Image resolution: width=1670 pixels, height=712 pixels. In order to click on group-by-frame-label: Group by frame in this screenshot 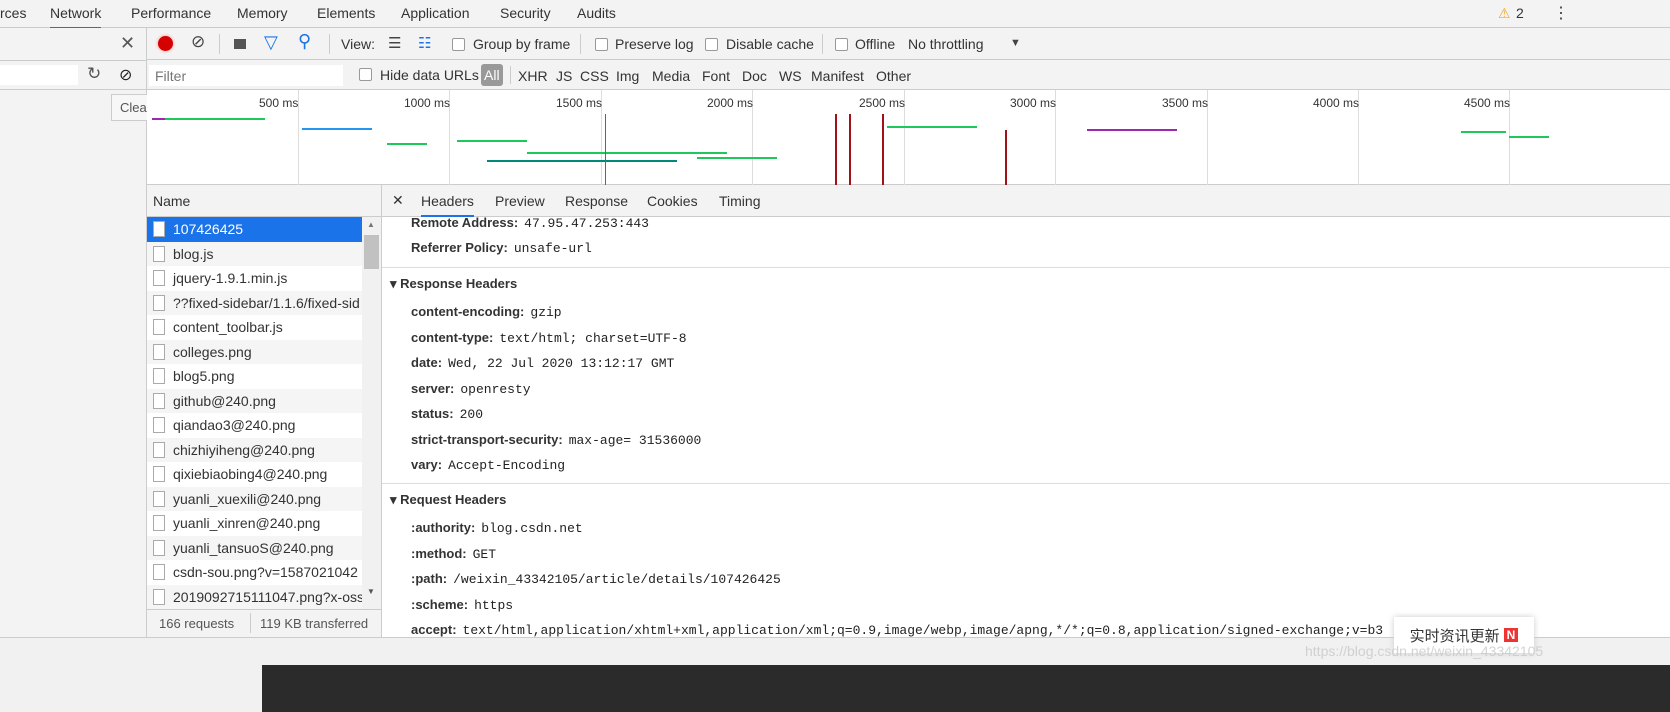, I will do `click(522, 44)`.